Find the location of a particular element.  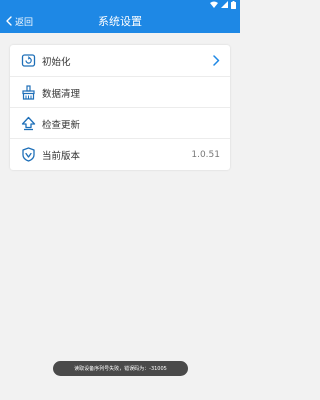

toast-message: 读取设备序列号失败，错误码为：-31005 is located at coordinates (120, 368).